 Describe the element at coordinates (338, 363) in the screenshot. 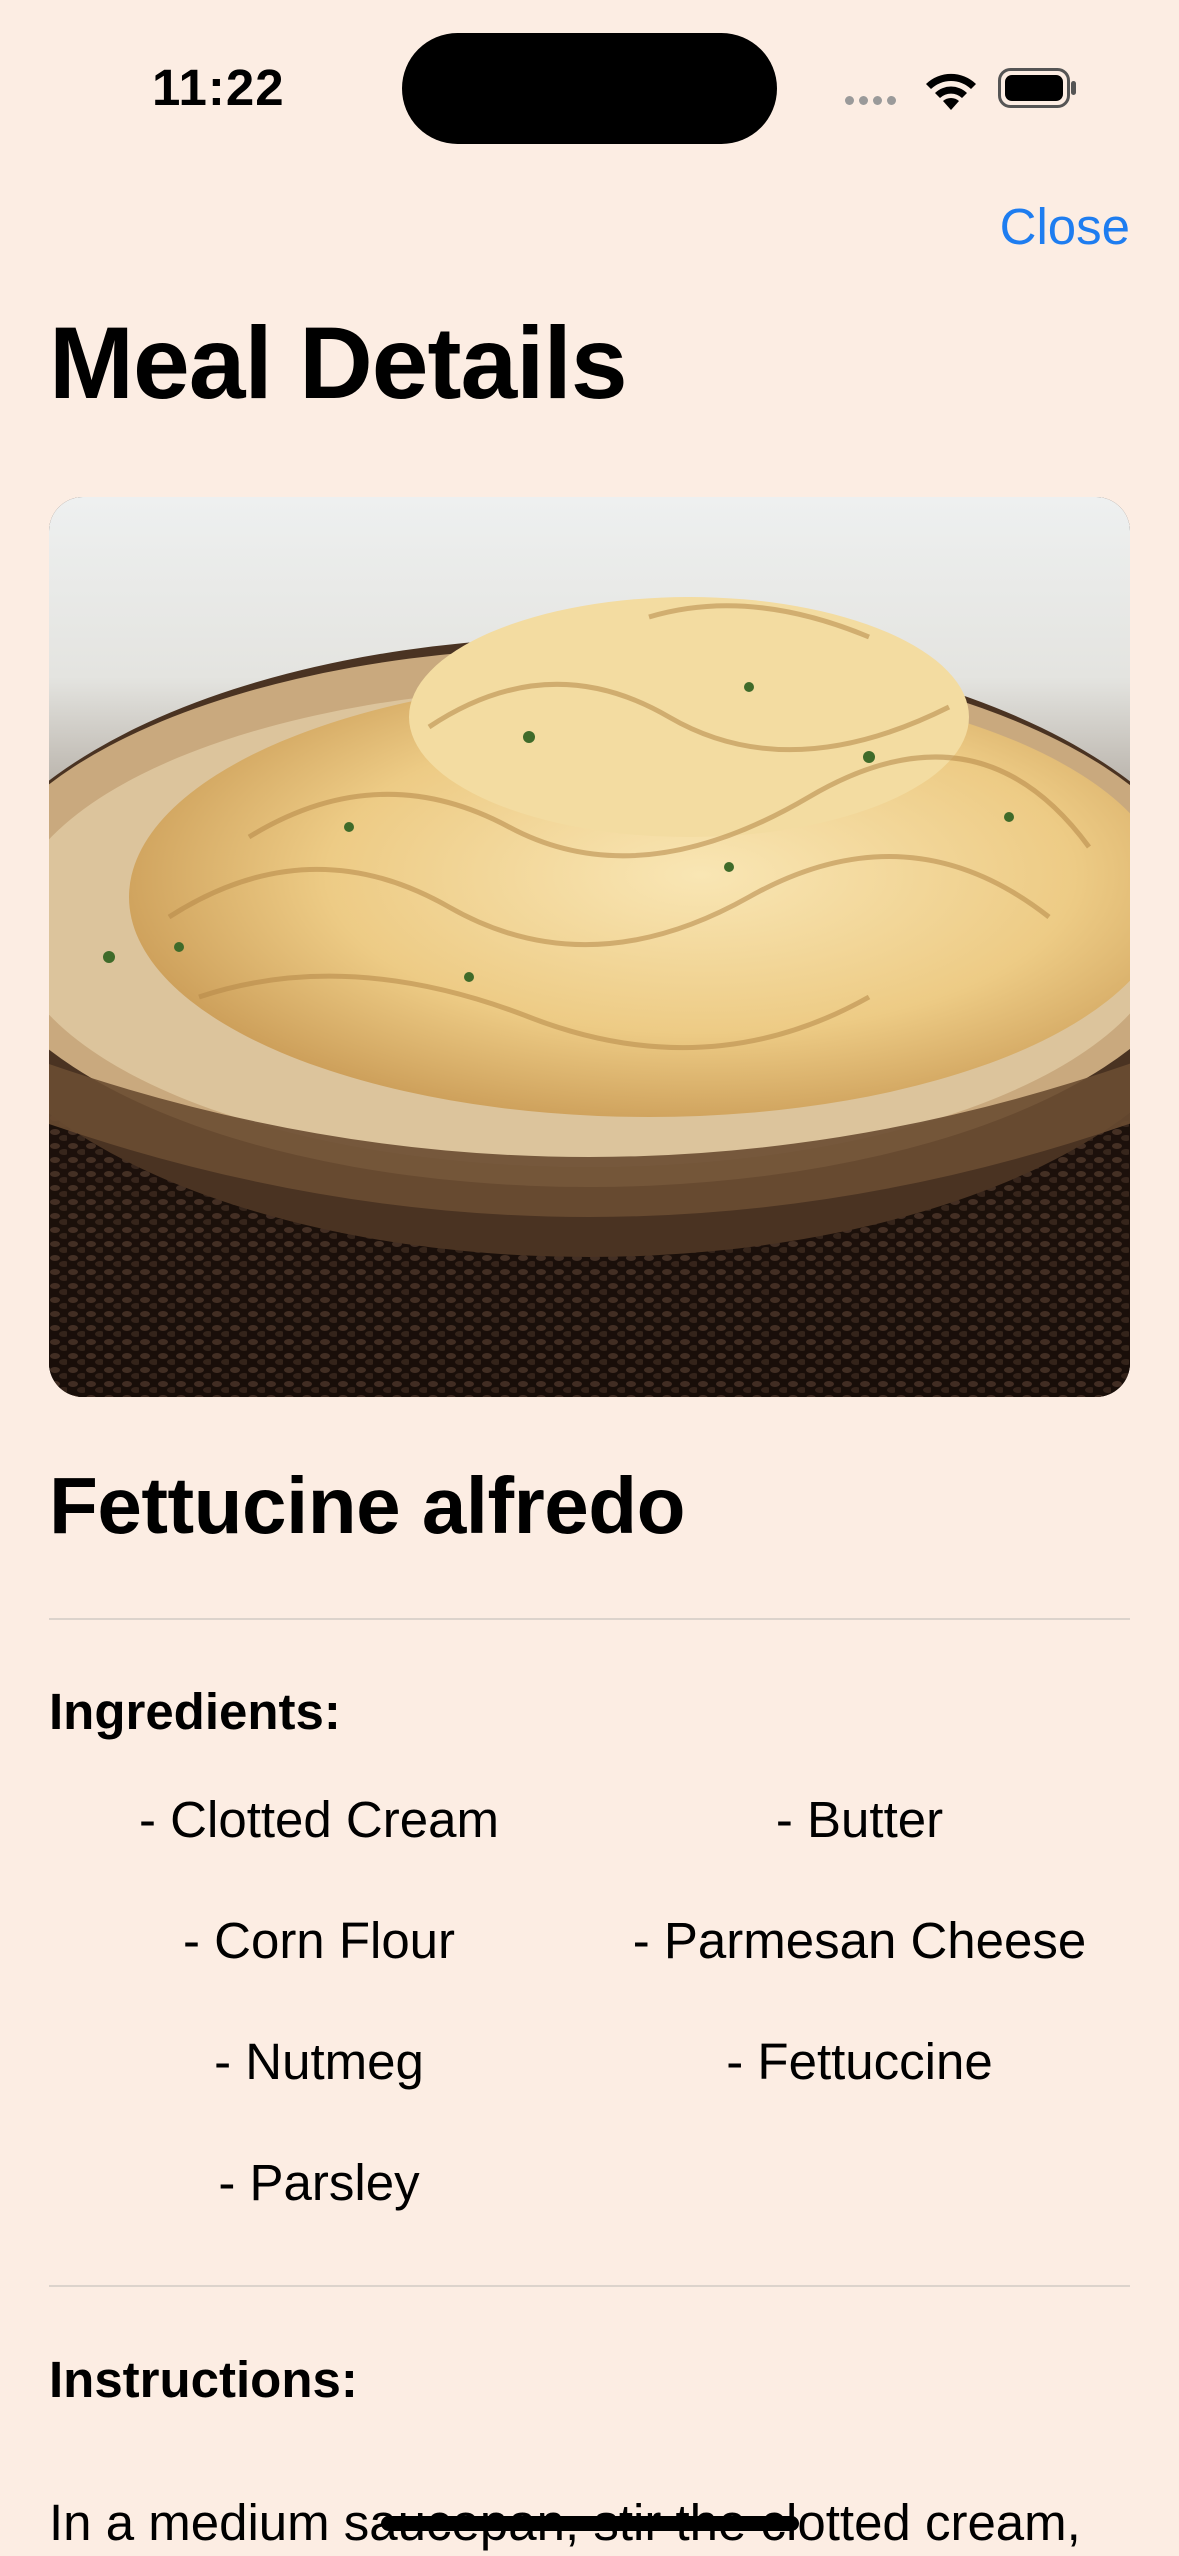

I see `page-title: Meal Details` at that location.